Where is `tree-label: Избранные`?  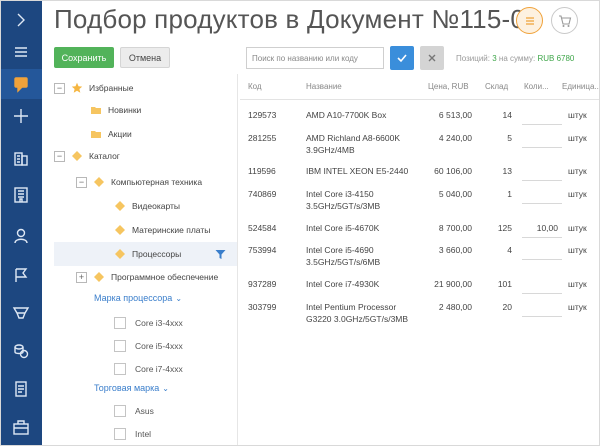 tree-label: Избранные is located at coordinates (111, 88).